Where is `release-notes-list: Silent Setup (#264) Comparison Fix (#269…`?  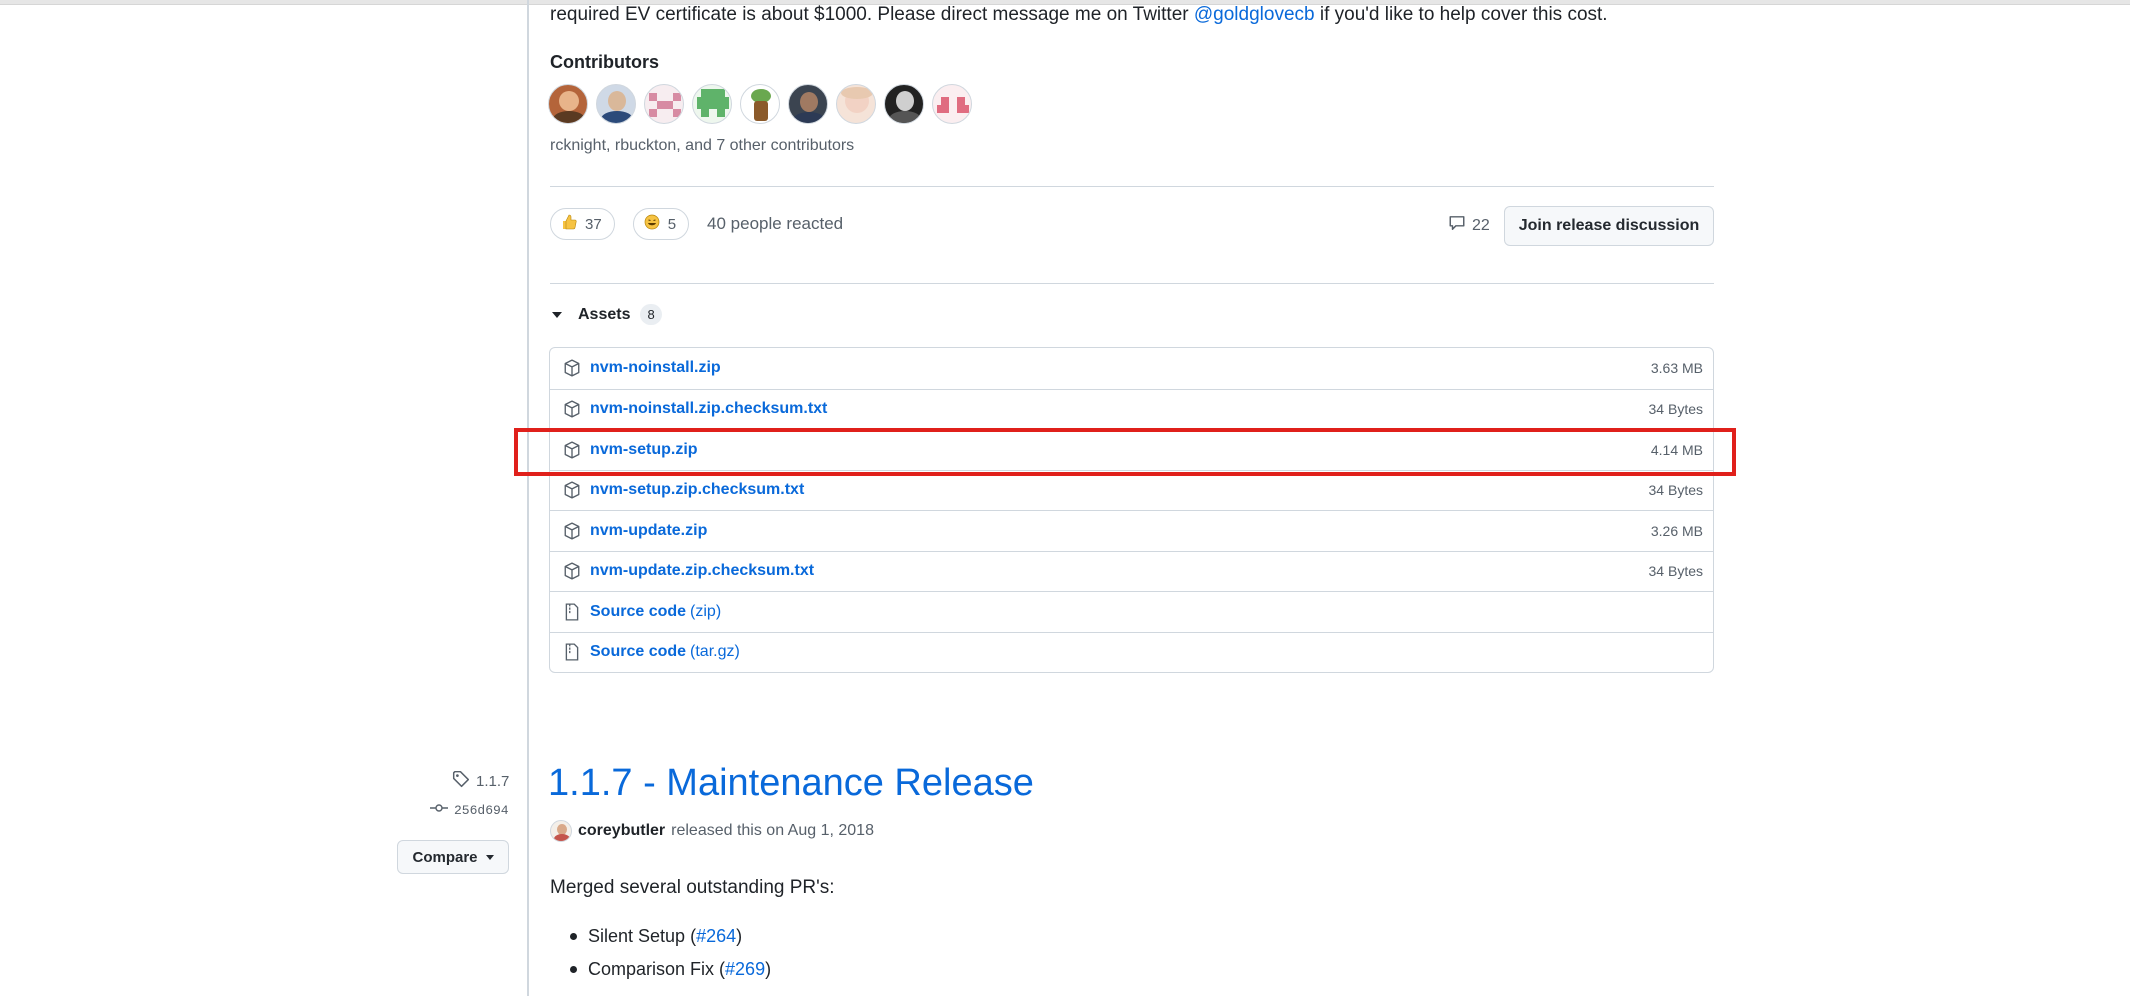
release-notes-list: Silent Setup (#264) Comparison Fix (#269… is located at coordinates (670, 955).